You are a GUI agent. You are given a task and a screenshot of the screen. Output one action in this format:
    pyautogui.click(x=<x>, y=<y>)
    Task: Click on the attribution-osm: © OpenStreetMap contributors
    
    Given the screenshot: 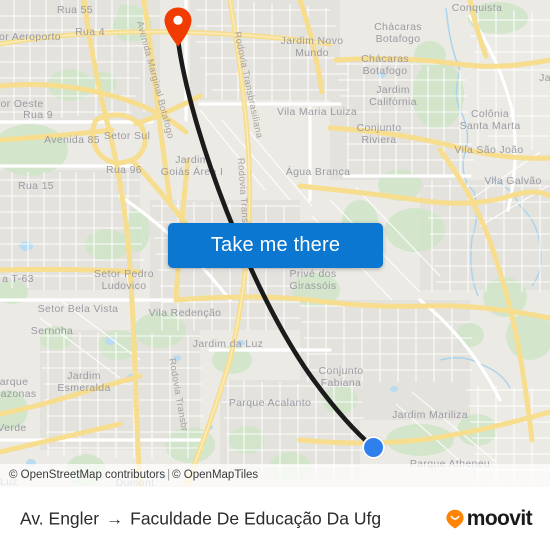 What is the action you would take?
    pyautogui.click(x=87, y=475)
    